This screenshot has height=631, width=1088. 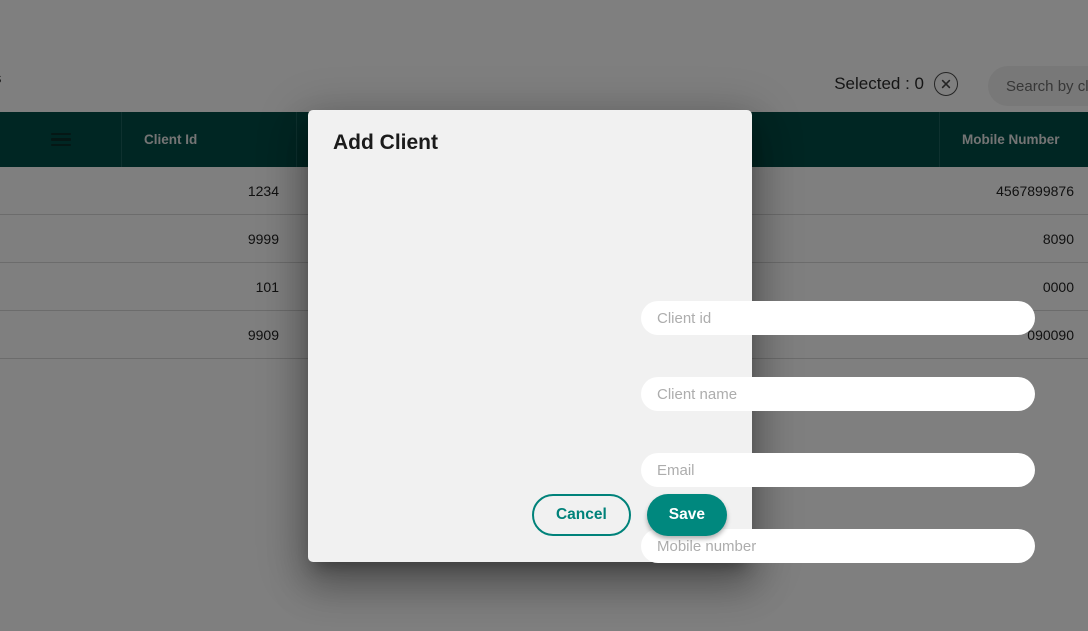 What do you see at coordinates (838, 470) in the screenshot?
I see `email-input` at bounding box center [838, 470].